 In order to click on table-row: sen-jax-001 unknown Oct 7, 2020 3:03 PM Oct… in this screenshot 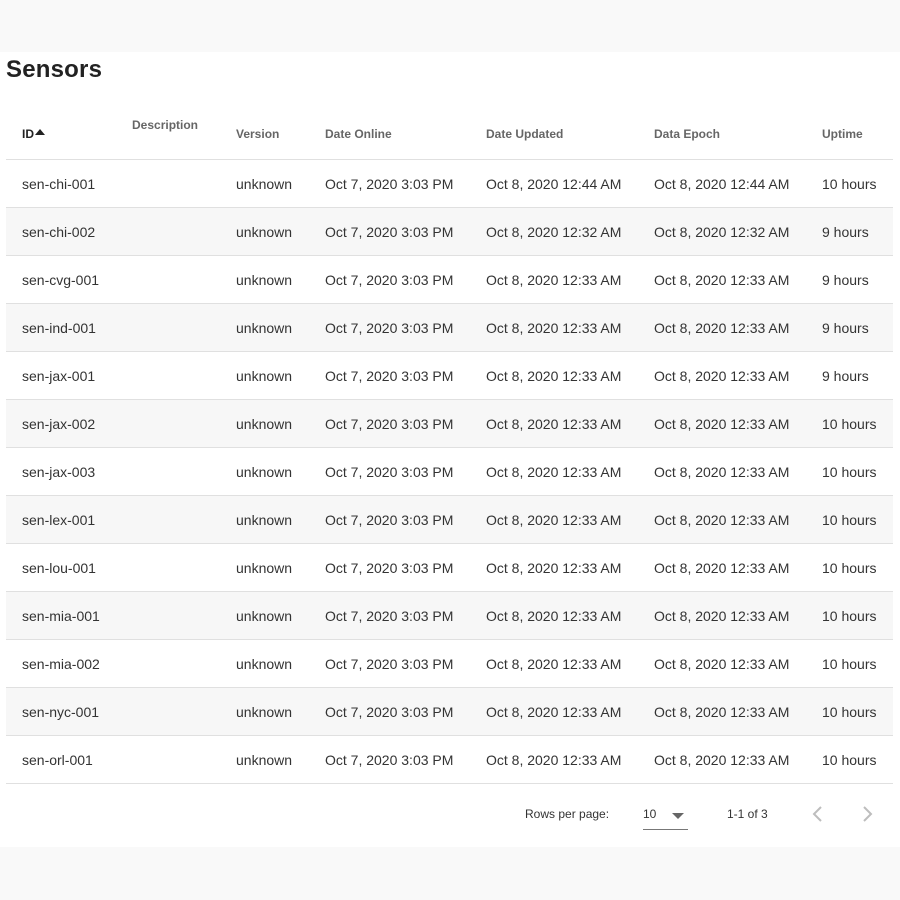, I will do `click(449, 375)`.